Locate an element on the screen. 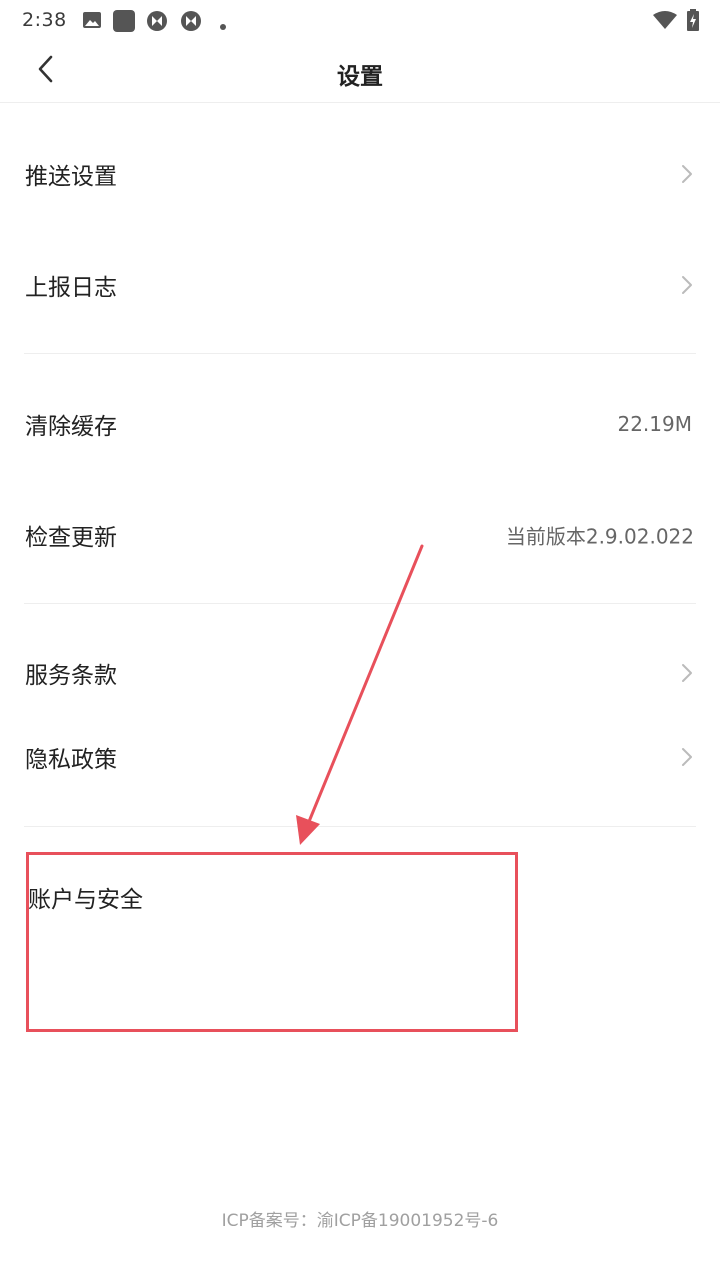 The image size is (720, 1284). icp-record-text: ICP备案号：渝ICP备19001952号-6 is located at coordinates (360, 1221).